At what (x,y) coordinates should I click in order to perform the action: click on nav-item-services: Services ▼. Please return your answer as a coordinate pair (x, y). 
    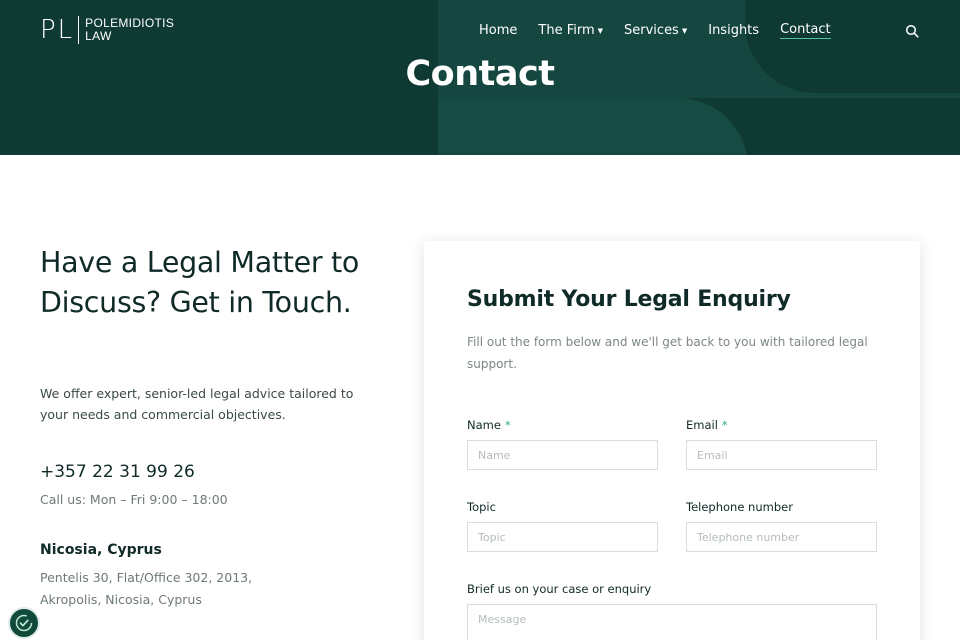
    Looking at the image, I should click on (655, 30).